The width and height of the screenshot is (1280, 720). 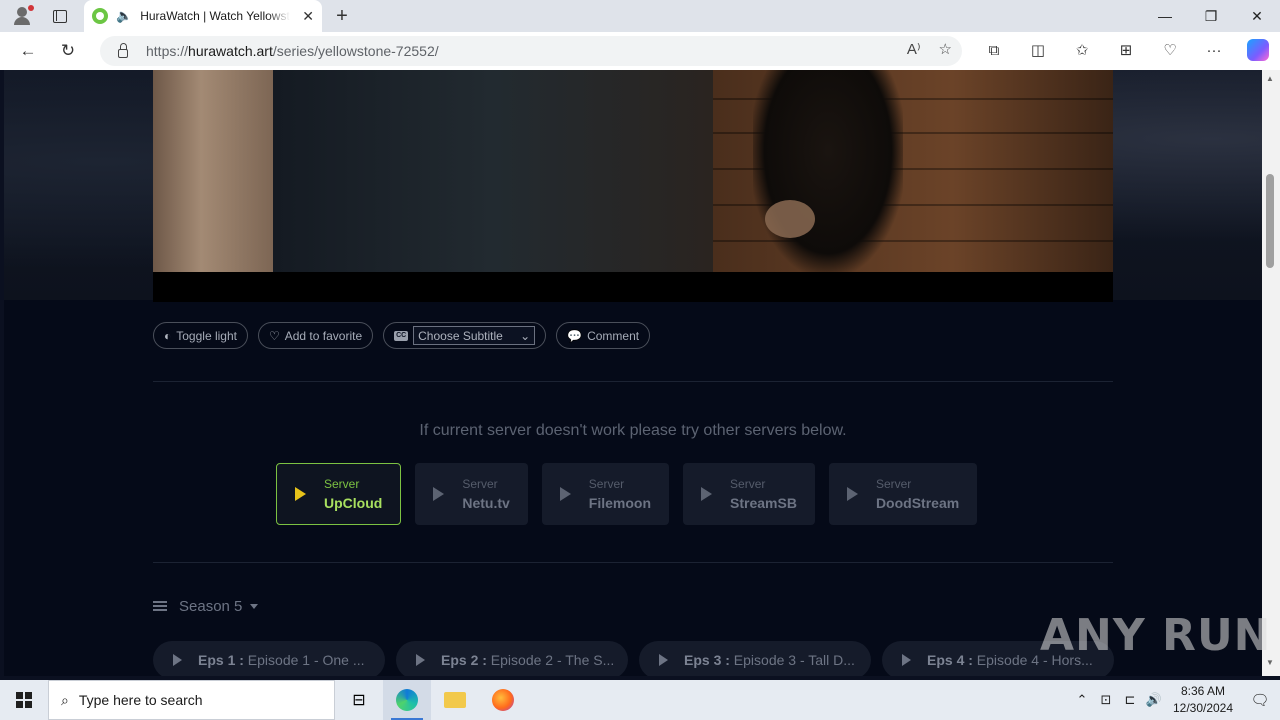 I want to click on scrollbar-thumb, so click(x=1270, y=221).